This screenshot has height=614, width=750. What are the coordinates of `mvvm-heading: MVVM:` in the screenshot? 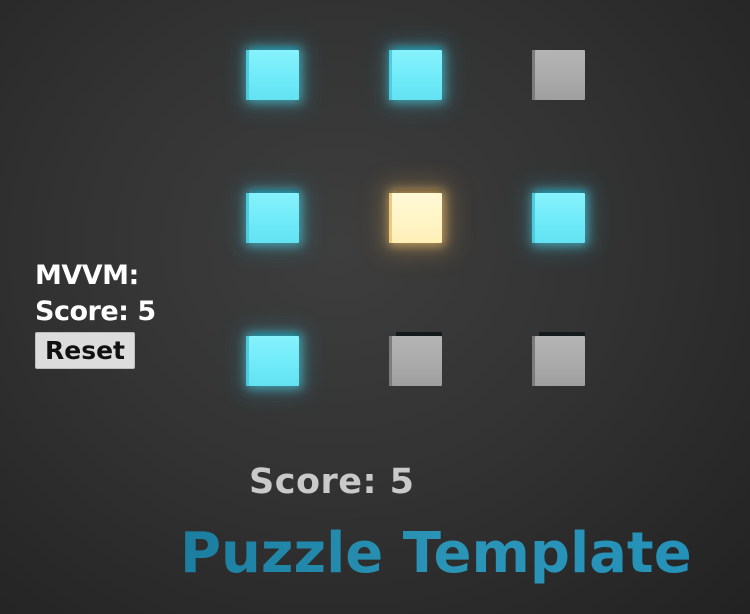 It's located at (87, 275).